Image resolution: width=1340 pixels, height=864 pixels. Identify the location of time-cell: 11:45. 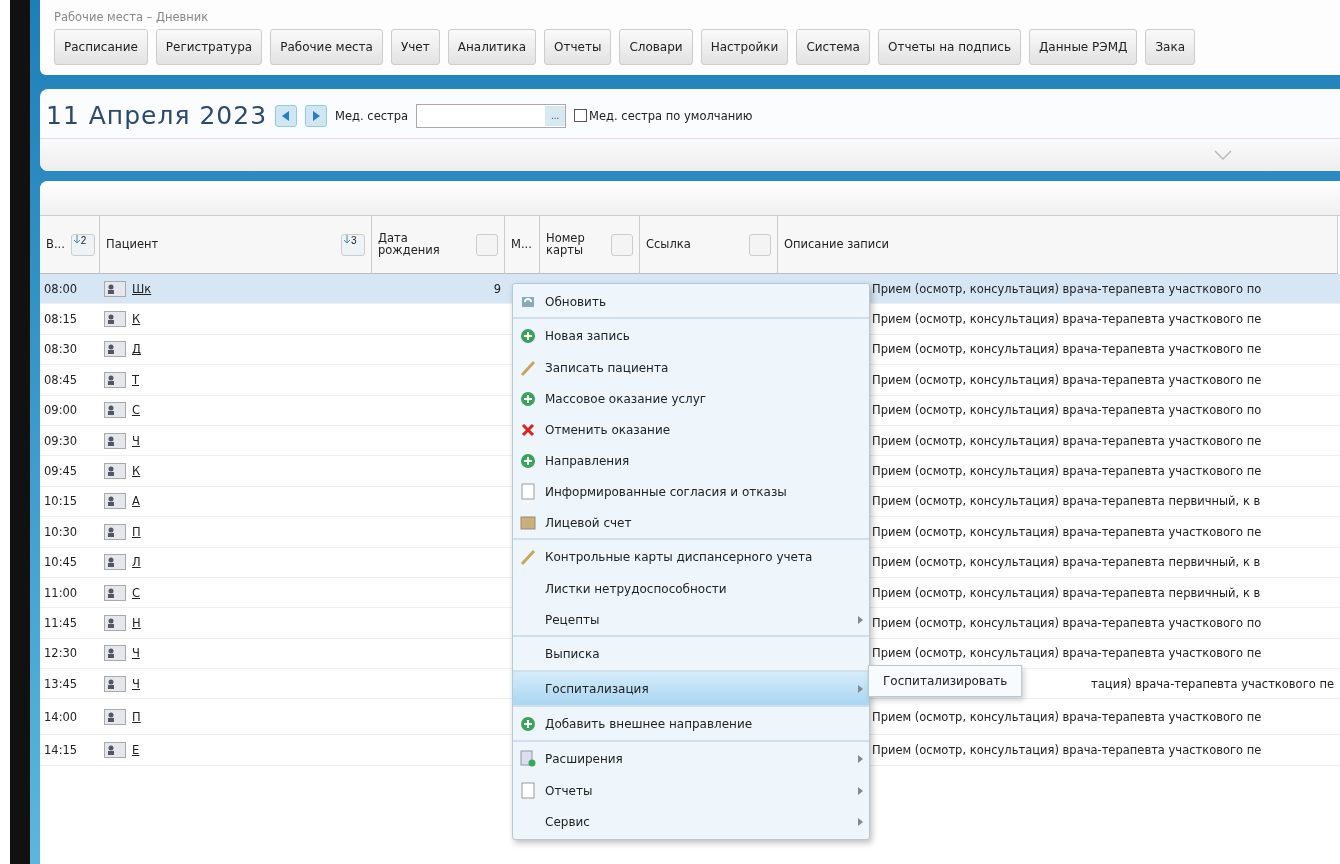
(61, 623).